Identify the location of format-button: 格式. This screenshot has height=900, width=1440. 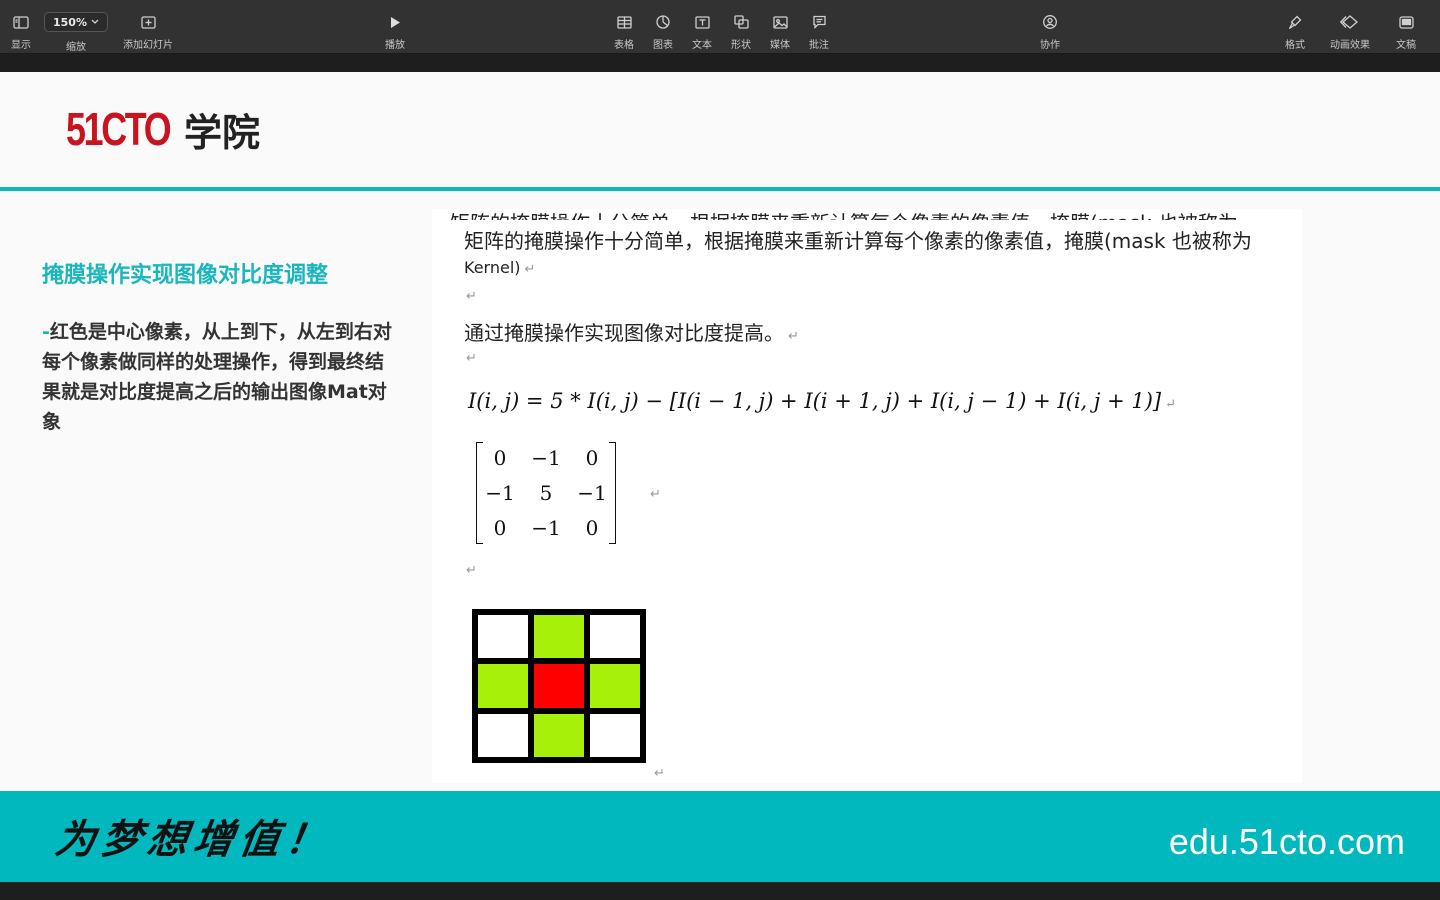
(1295, 27).